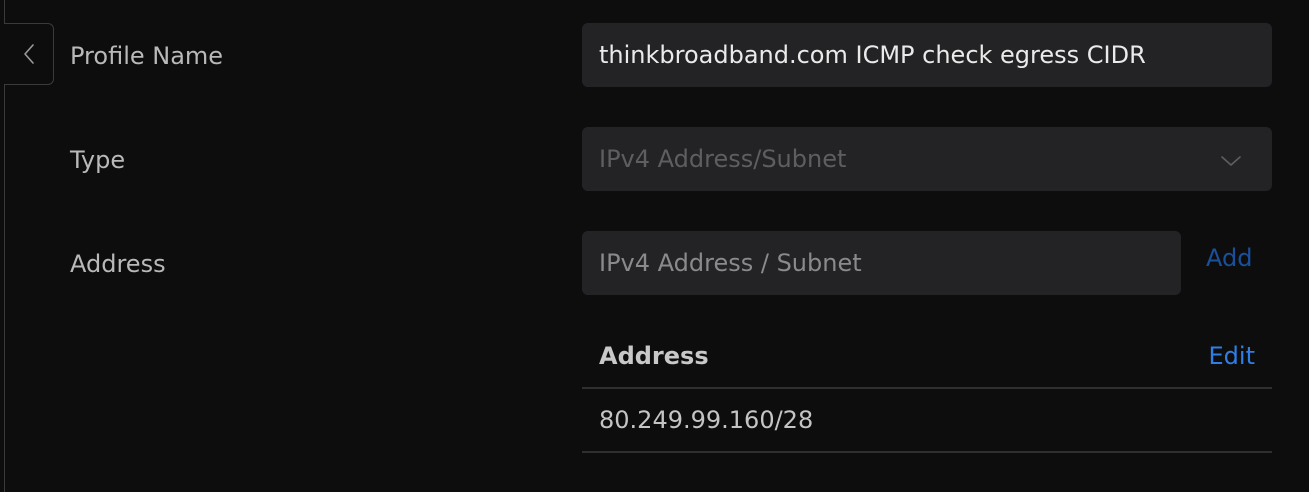  What do you see at coordinates (1232, 356) in the screenshot?
I see `edit-addresses-button: Edit` at bounding box center [1232, 356].